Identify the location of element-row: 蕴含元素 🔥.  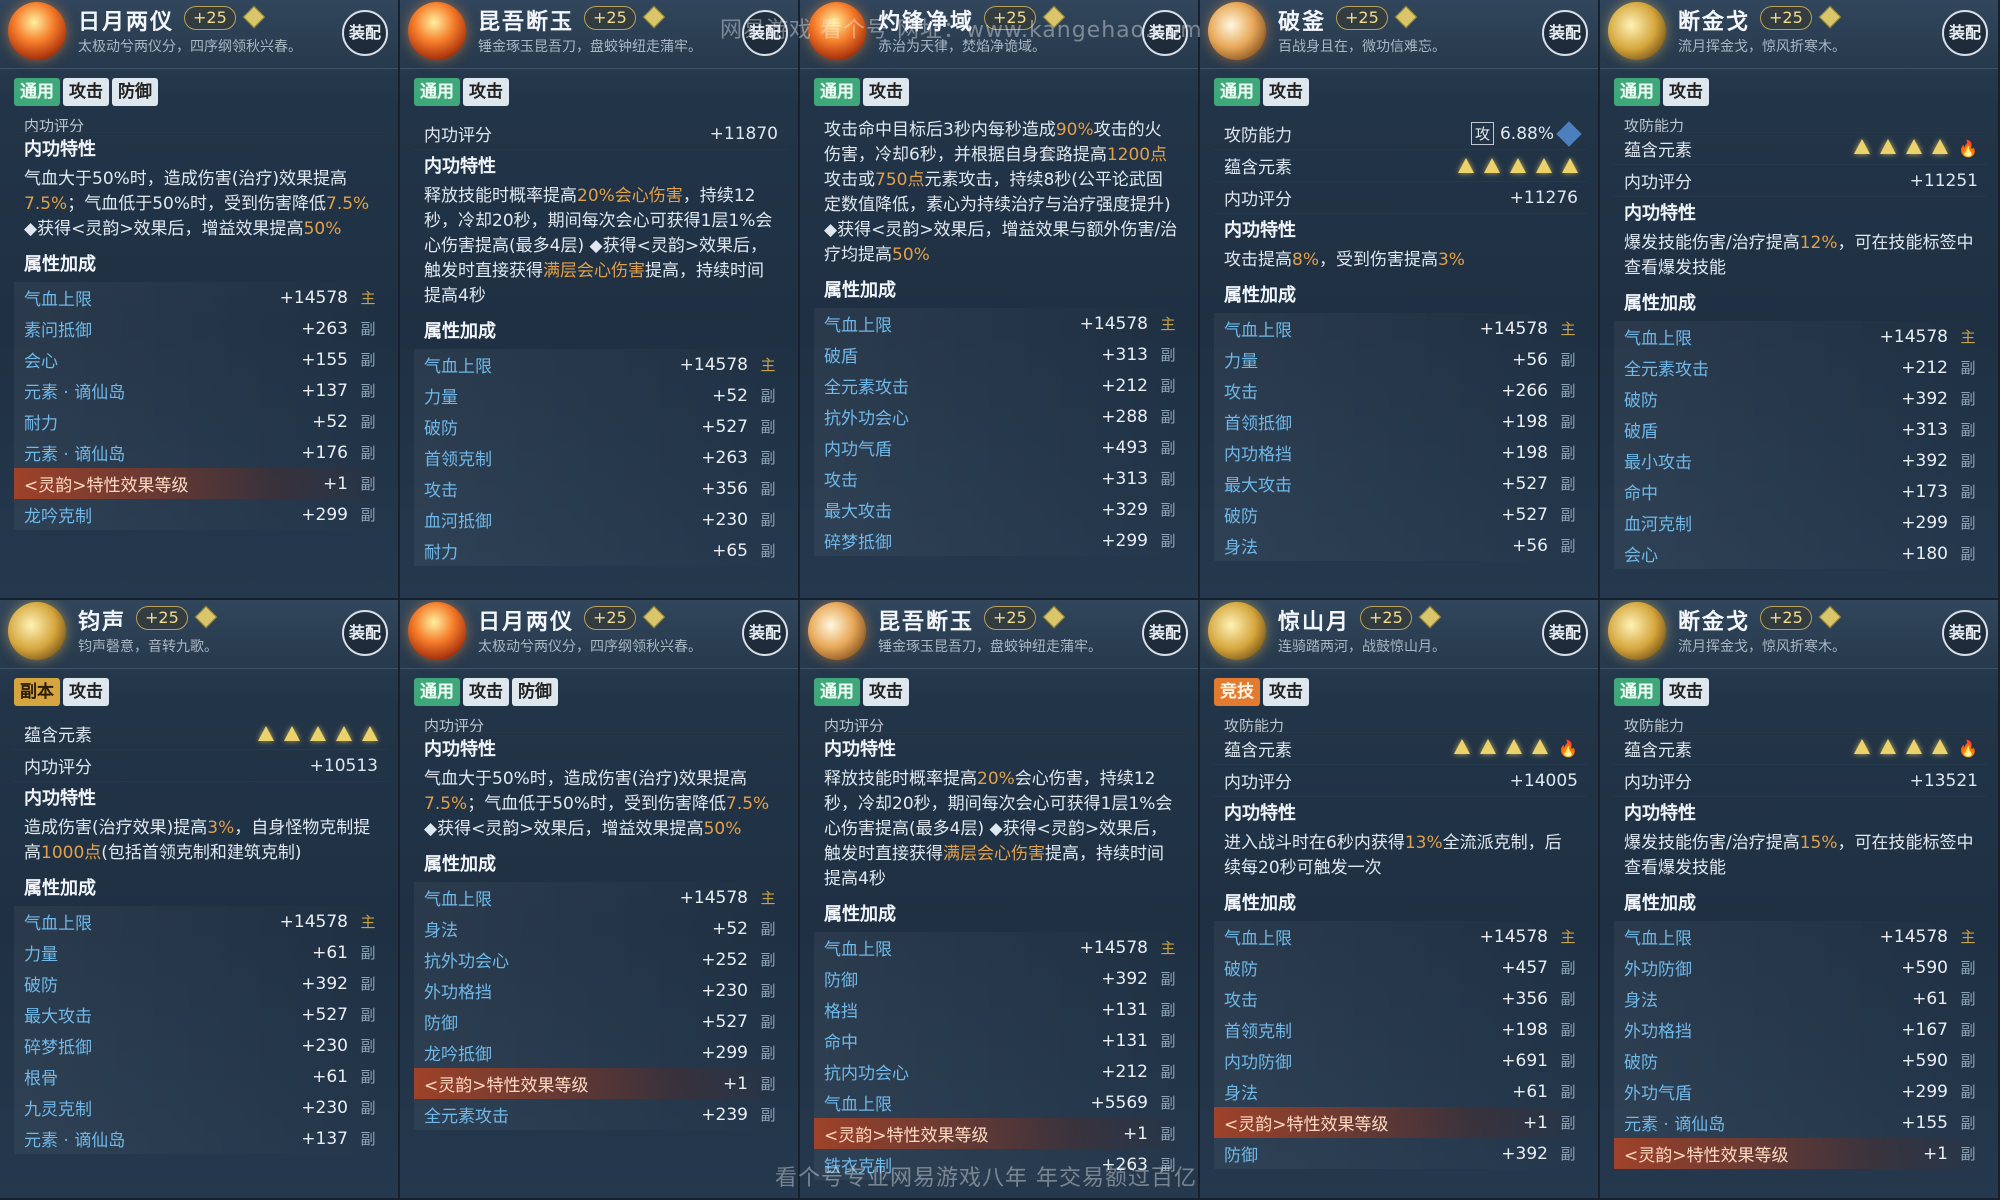
(1400, 749).